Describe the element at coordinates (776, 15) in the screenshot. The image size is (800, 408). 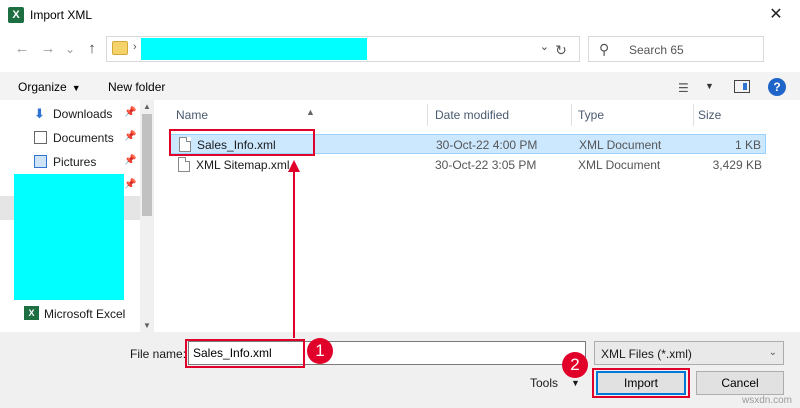
I see `close-button: ✕` at that location.